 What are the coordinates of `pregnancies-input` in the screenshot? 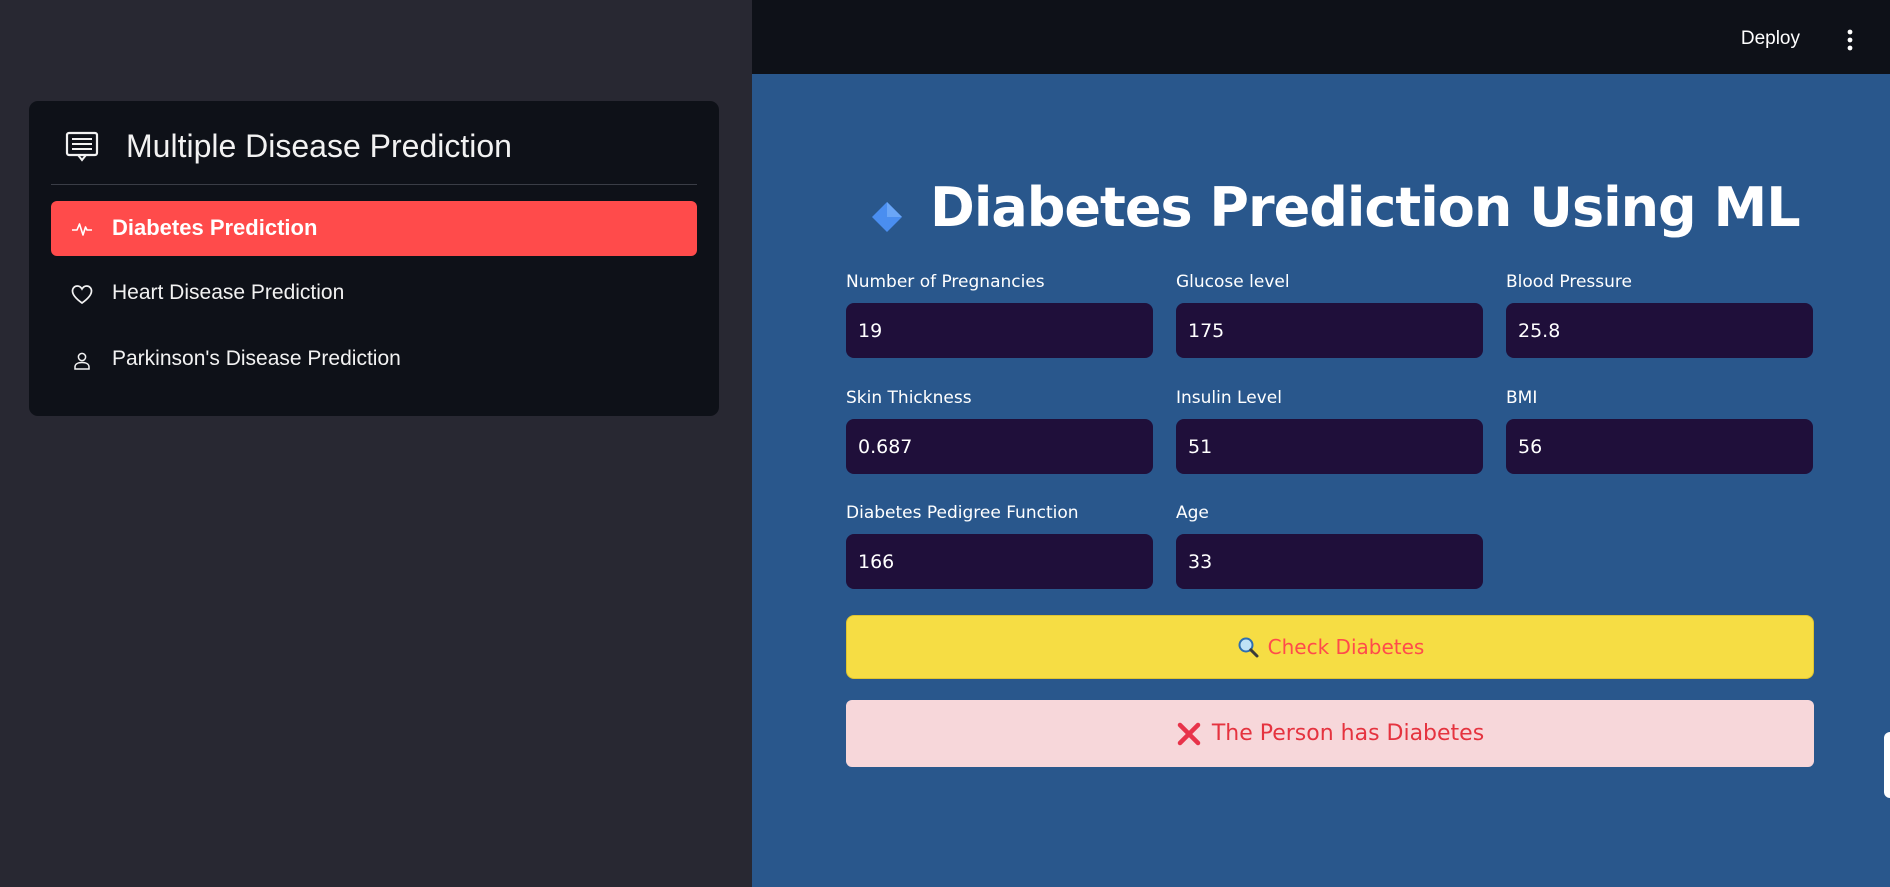 It's located at (999, 330).